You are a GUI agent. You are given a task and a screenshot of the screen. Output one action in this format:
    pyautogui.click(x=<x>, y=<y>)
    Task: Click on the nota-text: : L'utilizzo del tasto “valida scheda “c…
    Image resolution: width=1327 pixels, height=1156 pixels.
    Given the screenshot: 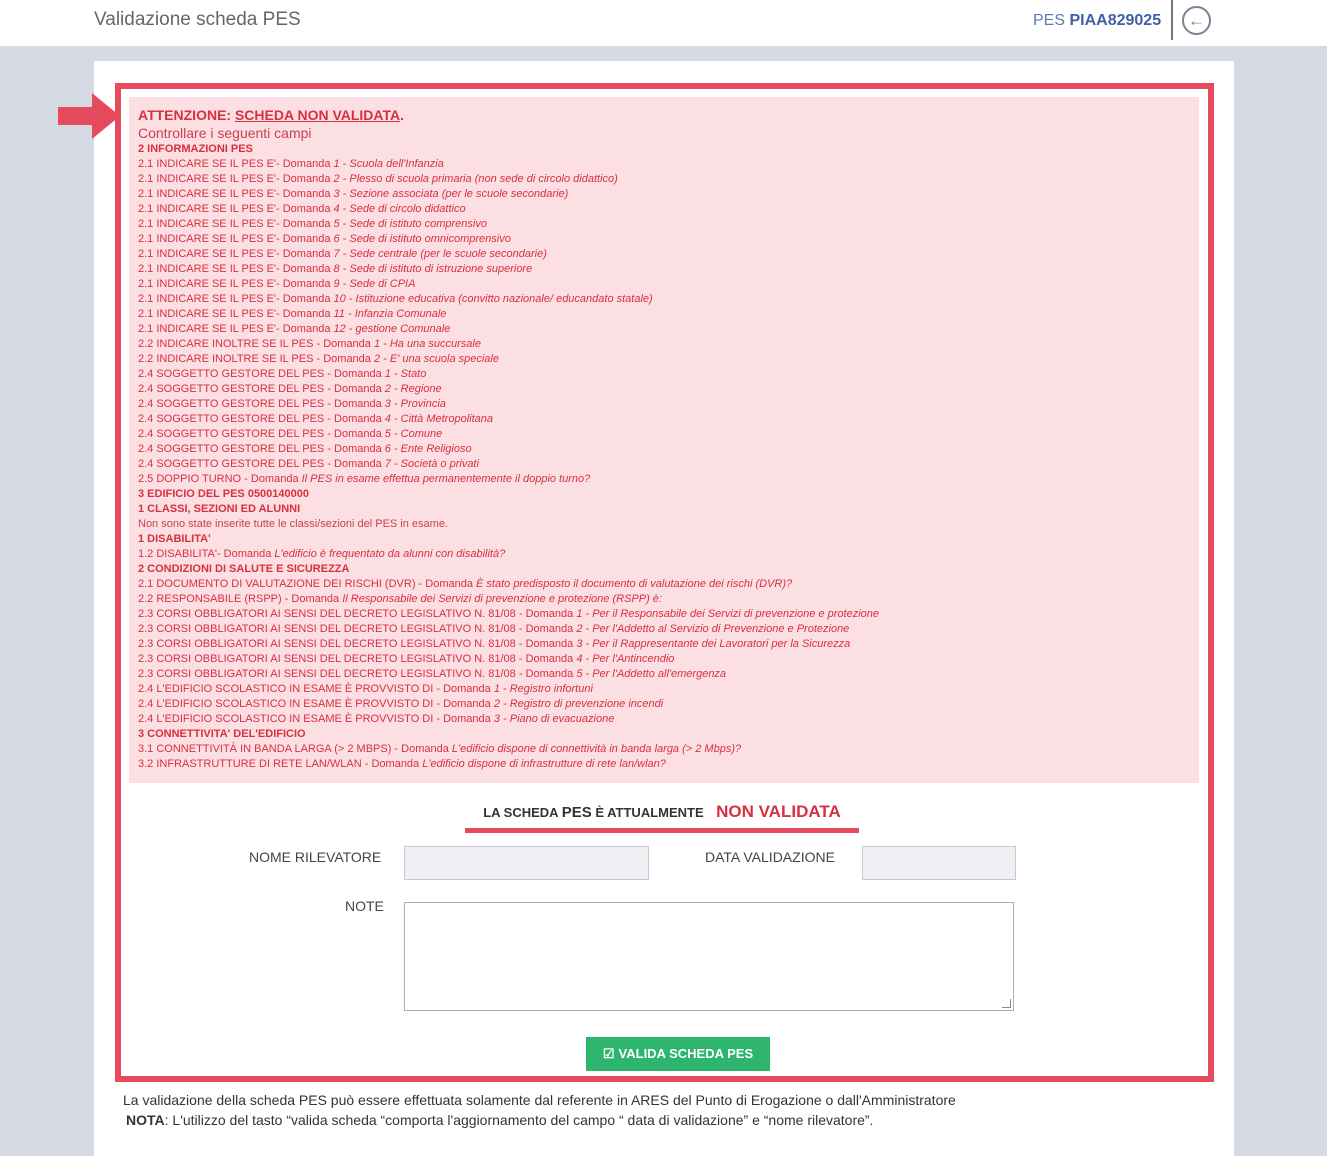 What is the action you would take?
    pyautogui.click(x=519, y=1120)
    